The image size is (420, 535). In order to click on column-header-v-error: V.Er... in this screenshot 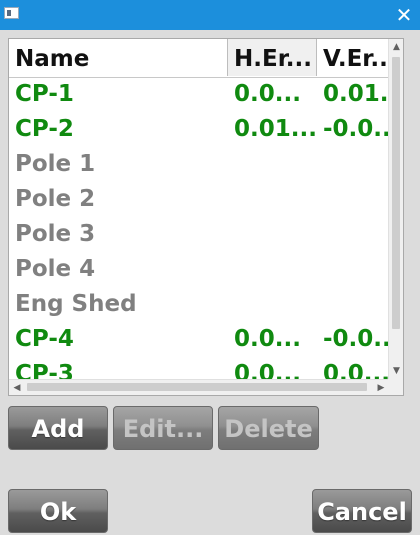, I will do `click(353, 57)`.